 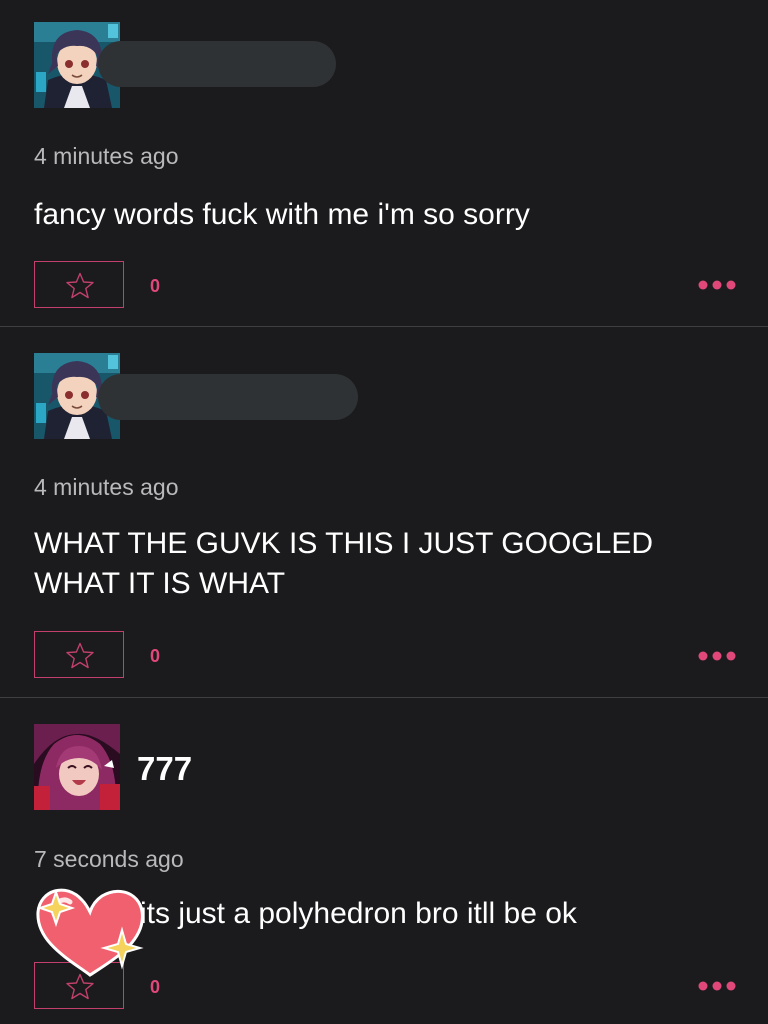 I want to click on username: 777, so click(x=164, y=769).